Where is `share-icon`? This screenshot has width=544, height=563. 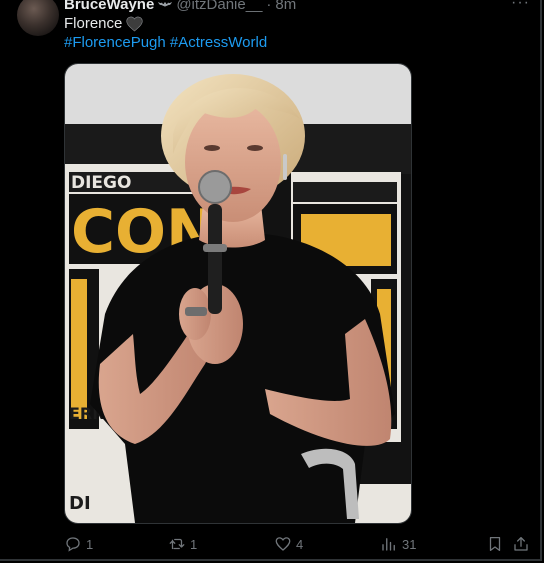
share-icon is located at coordinates (521, 543).